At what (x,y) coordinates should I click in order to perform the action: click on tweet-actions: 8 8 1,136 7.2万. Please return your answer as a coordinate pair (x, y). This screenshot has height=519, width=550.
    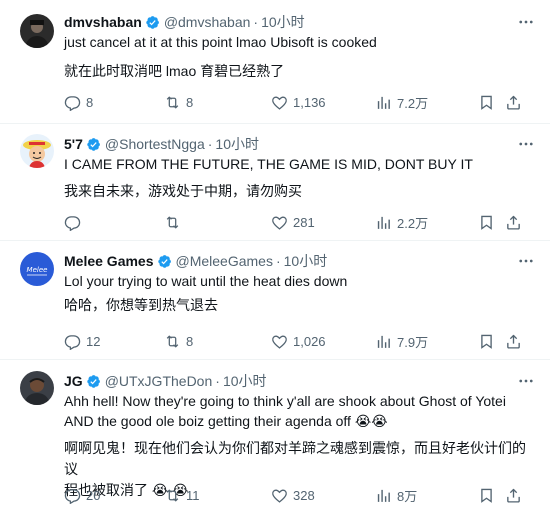
    Looking at the image, I should click on (297, 102).